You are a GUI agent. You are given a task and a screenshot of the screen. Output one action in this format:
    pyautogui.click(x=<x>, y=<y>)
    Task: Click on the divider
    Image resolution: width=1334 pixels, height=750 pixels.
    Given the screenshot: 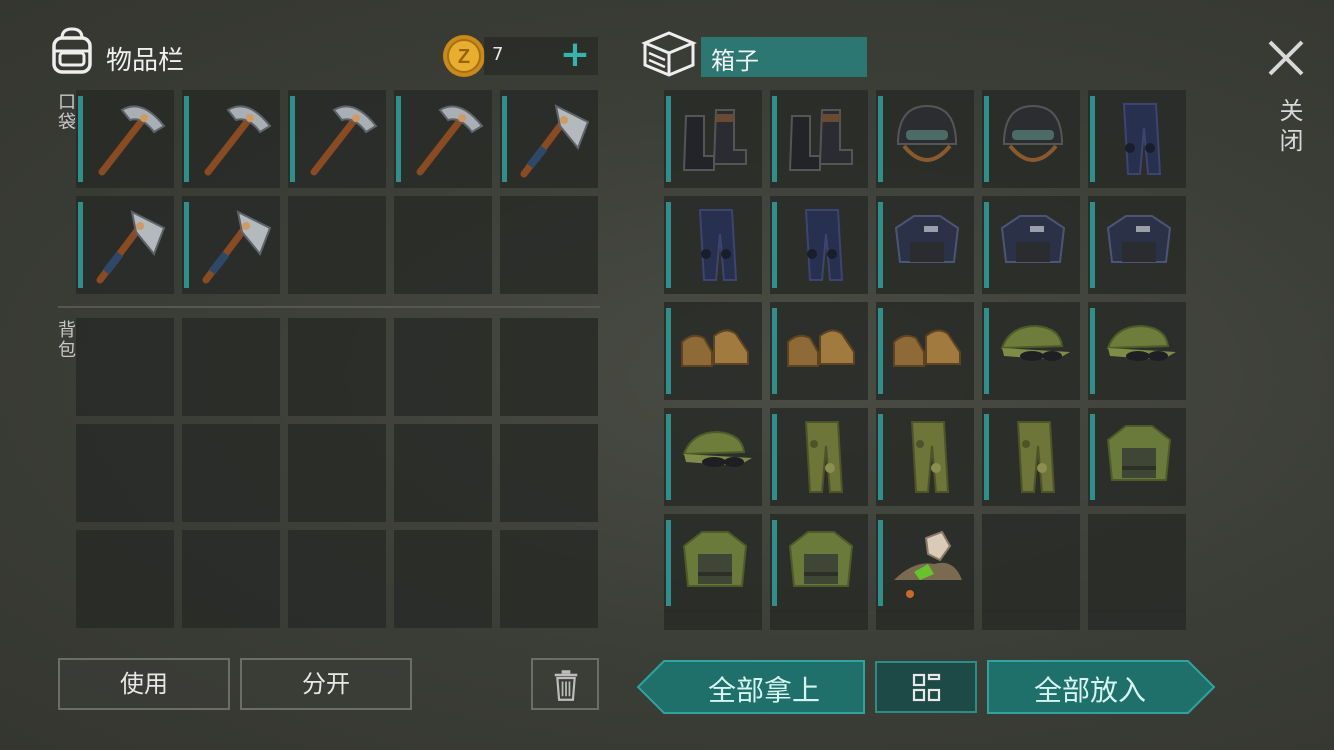 What is the action you would take?
    pyautogui.click(x=329, y=307)
    